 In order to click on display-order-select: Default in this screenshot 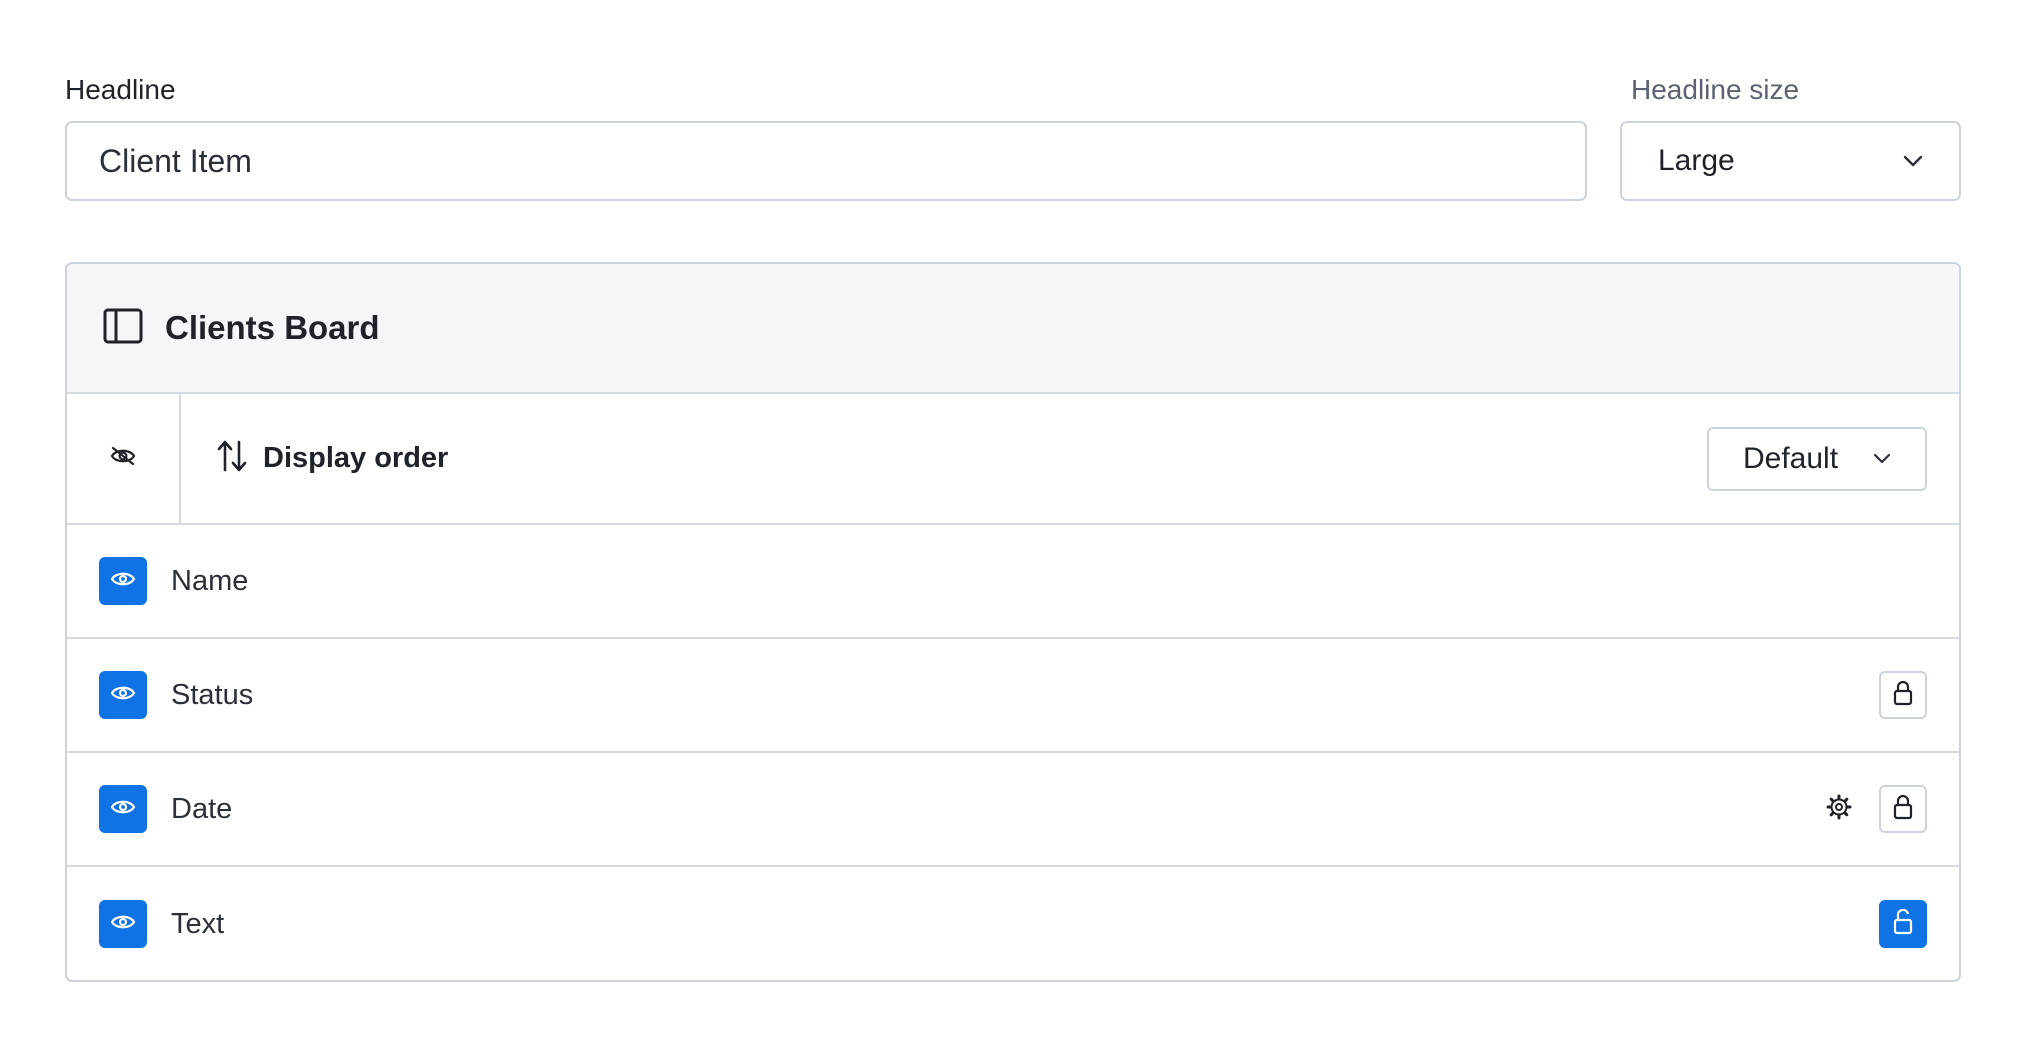, I will do `click(1817, 458)`.